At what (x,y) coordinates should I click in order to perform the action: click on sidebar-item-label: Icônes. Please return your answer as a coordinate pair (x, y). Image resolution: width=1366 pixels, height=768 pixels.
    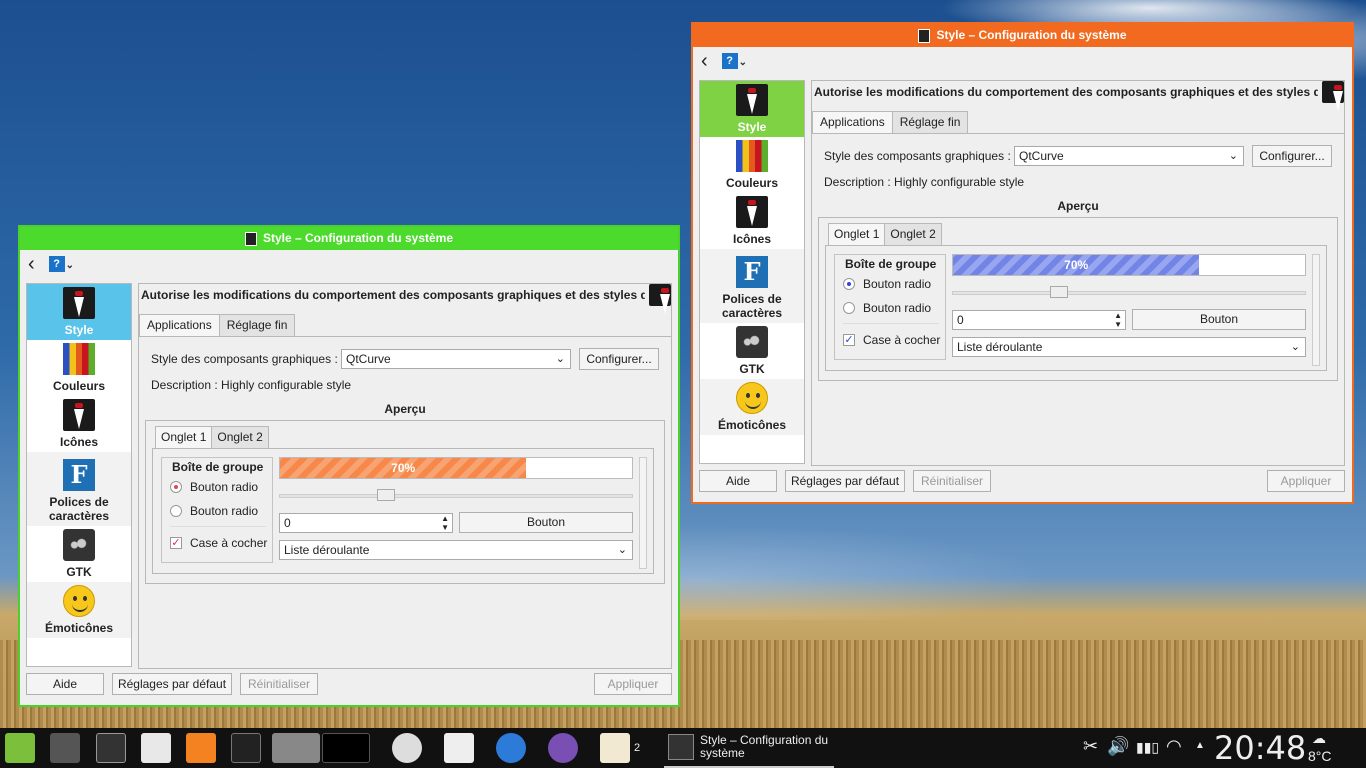
    Looking at the image, I should click on (78, 442).